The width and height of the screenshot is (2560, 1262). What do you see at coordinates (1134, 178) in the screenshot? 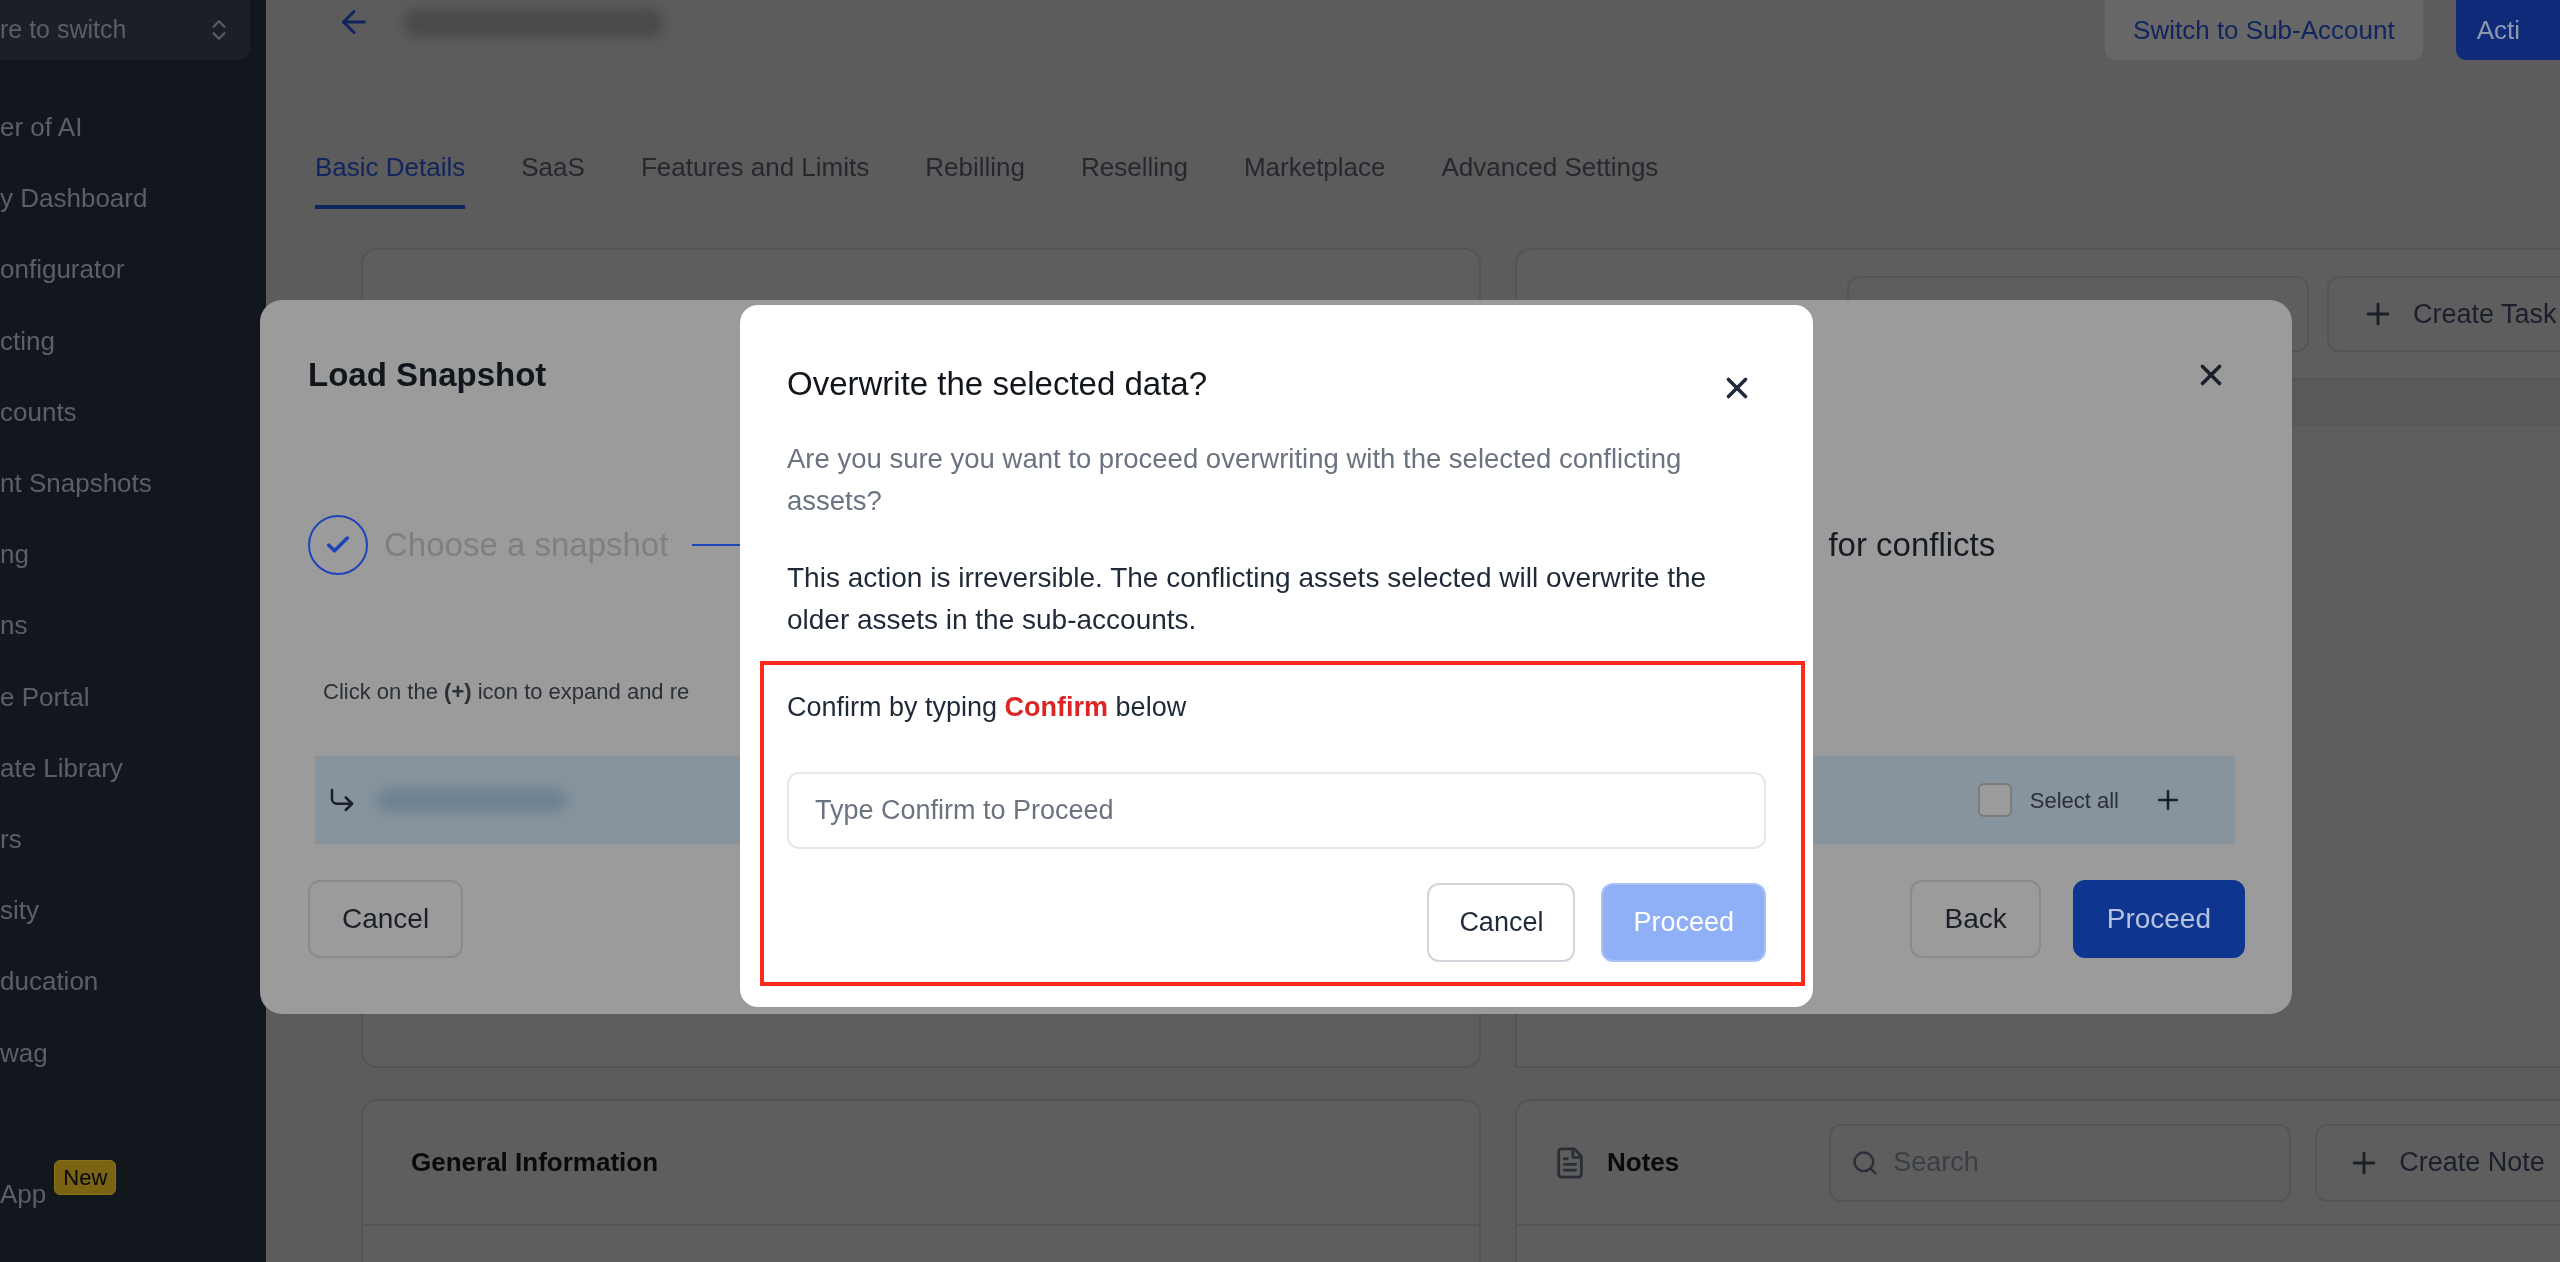
I see `tab: Reselling` at bounding box center [1134, 178].